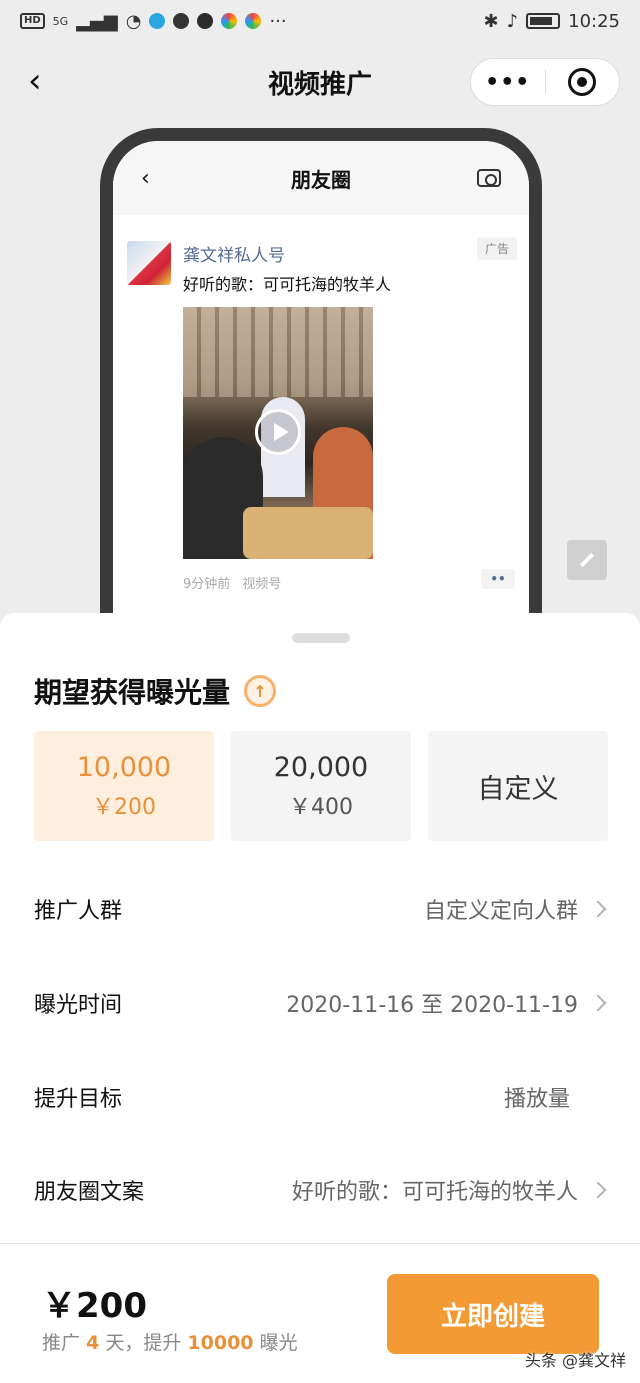 This screenshot has width=640, height=1383. What do you see at coordinates (512, 21) in the screenshot?
I see `mute-icon: ♪` at bounding box center [512, 21].